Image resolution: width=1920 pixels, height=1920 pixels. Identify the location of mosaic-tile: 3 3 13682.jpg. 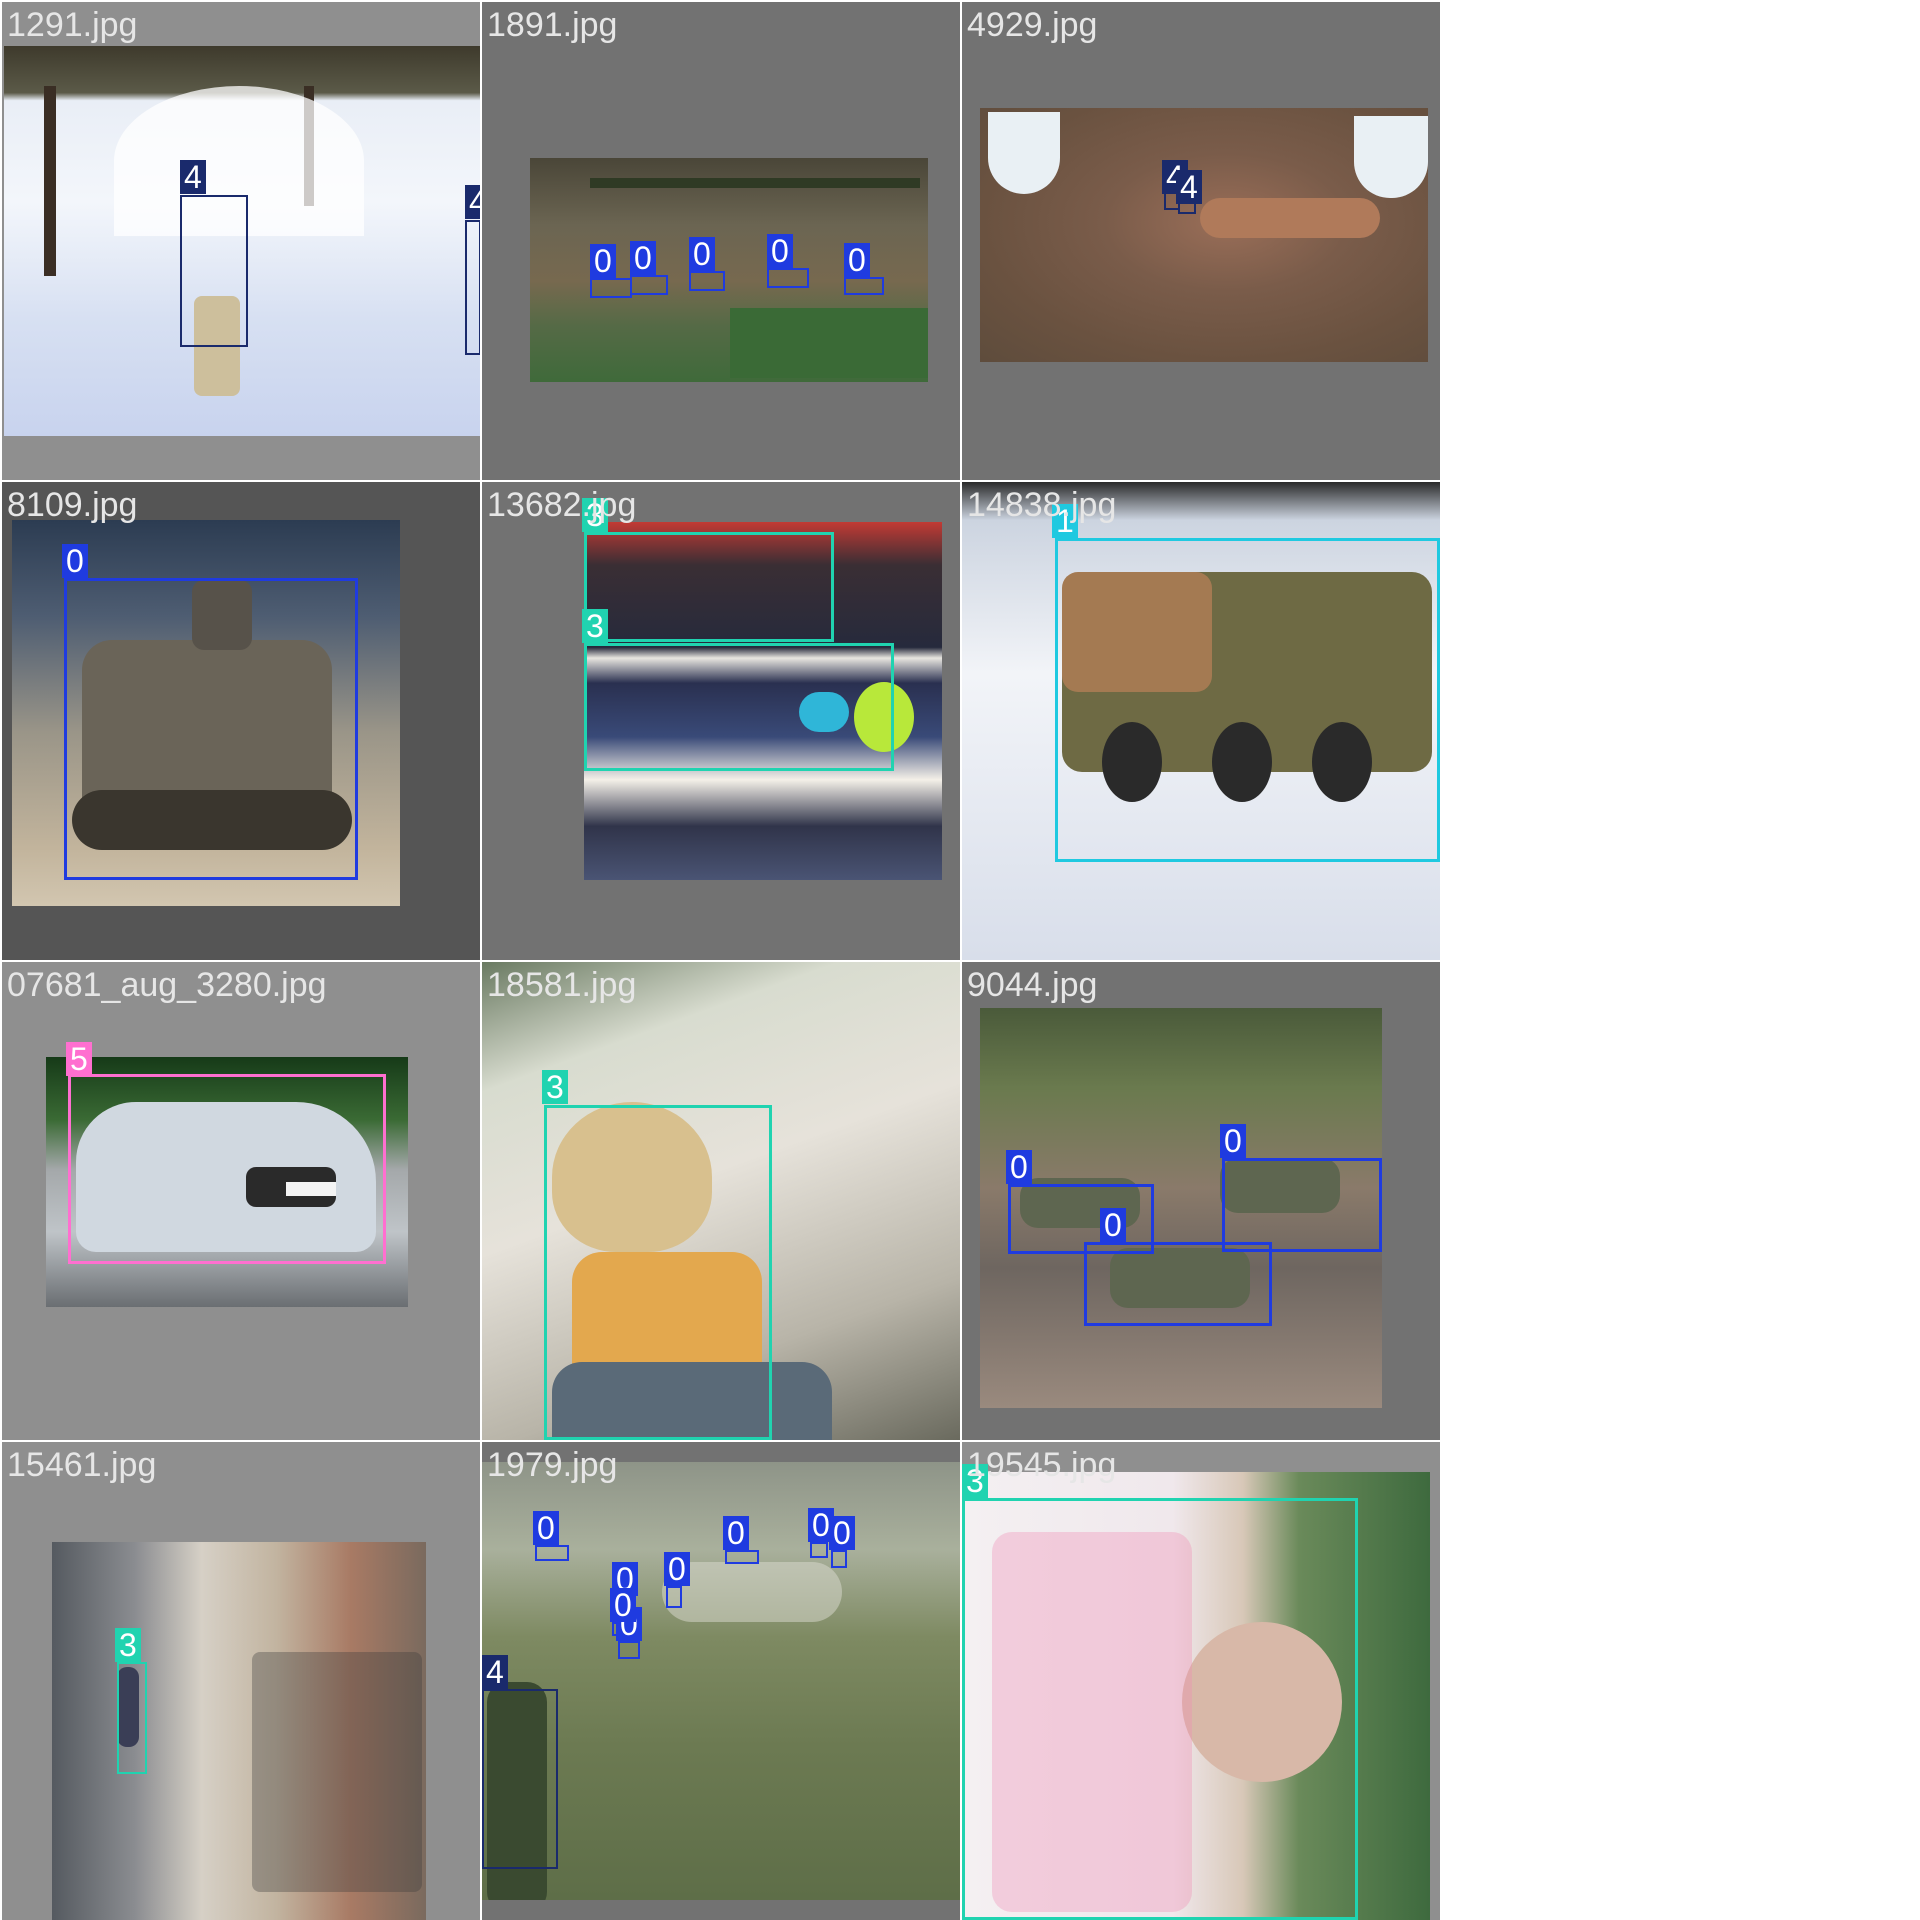
(721, 721).